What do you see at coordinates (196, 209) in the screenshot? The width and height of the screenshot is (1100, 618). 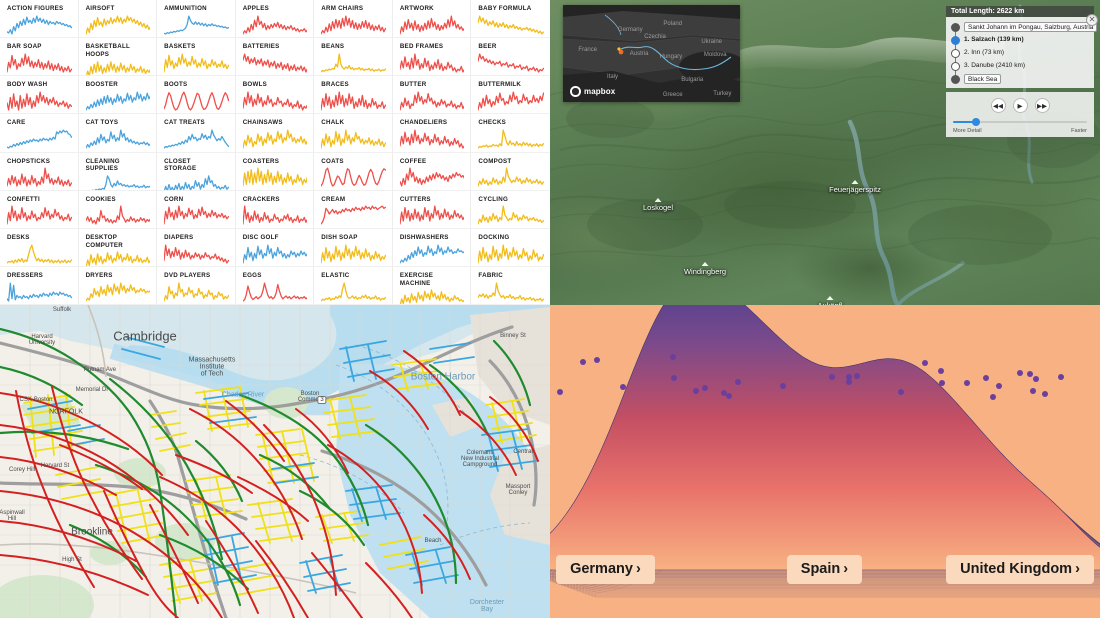 I see `sparkline-cell: CORN` at bounding box center [196, 209].